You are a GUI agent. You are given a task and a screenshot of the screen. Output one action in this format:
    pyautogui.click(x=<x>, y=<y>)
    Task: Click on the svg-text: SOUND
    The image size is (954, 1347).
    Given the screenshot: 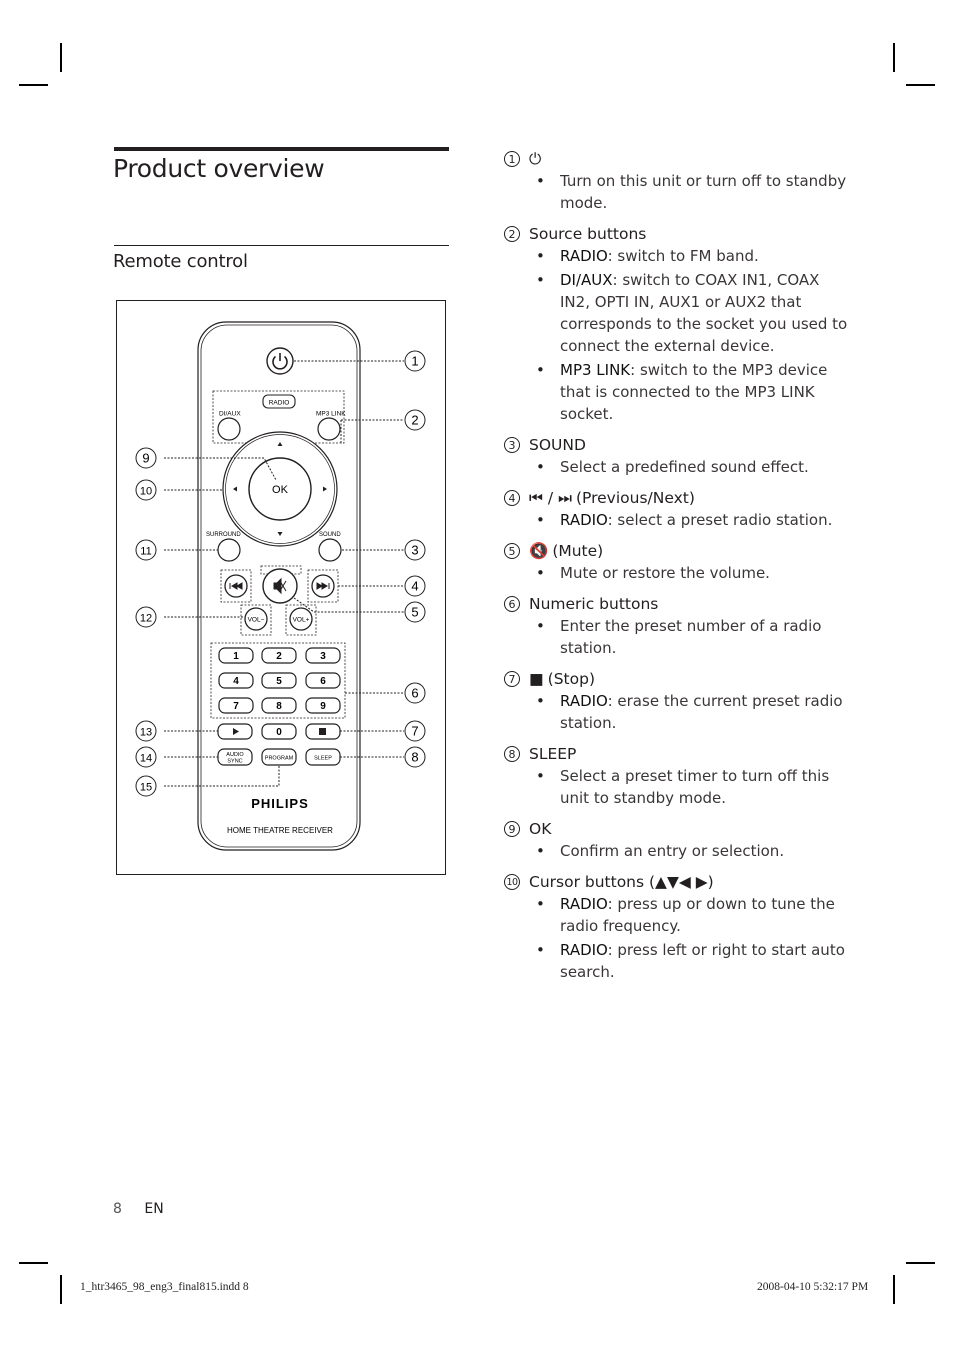 What is the action you would take?
    pyautogui.click(x=330, y=535)
    